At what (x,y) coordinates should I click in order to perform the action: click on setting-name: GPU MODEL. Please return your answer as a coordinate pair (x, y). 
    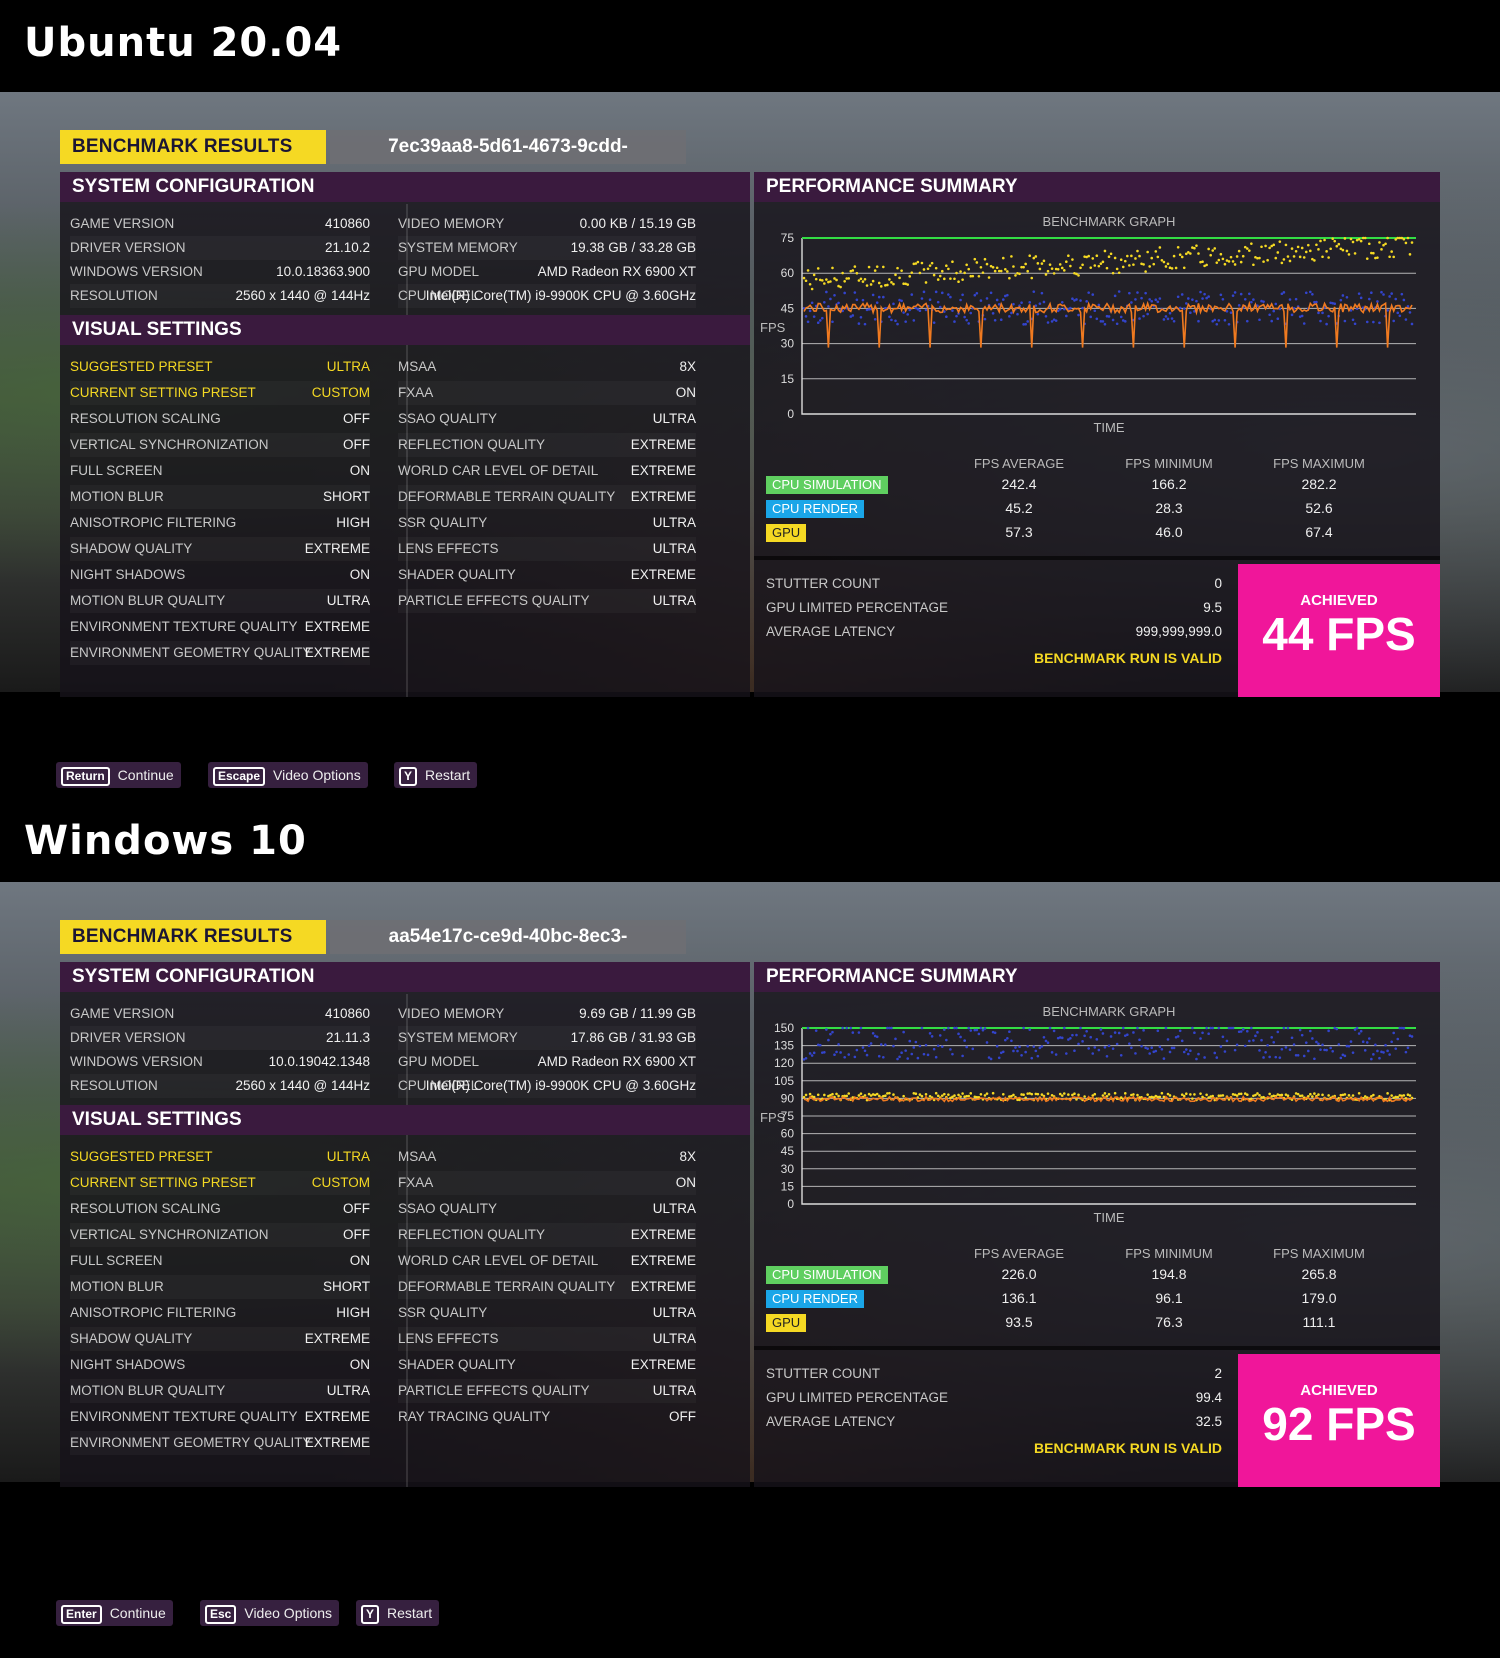
    Looking at the image, I should click on (439, 271).